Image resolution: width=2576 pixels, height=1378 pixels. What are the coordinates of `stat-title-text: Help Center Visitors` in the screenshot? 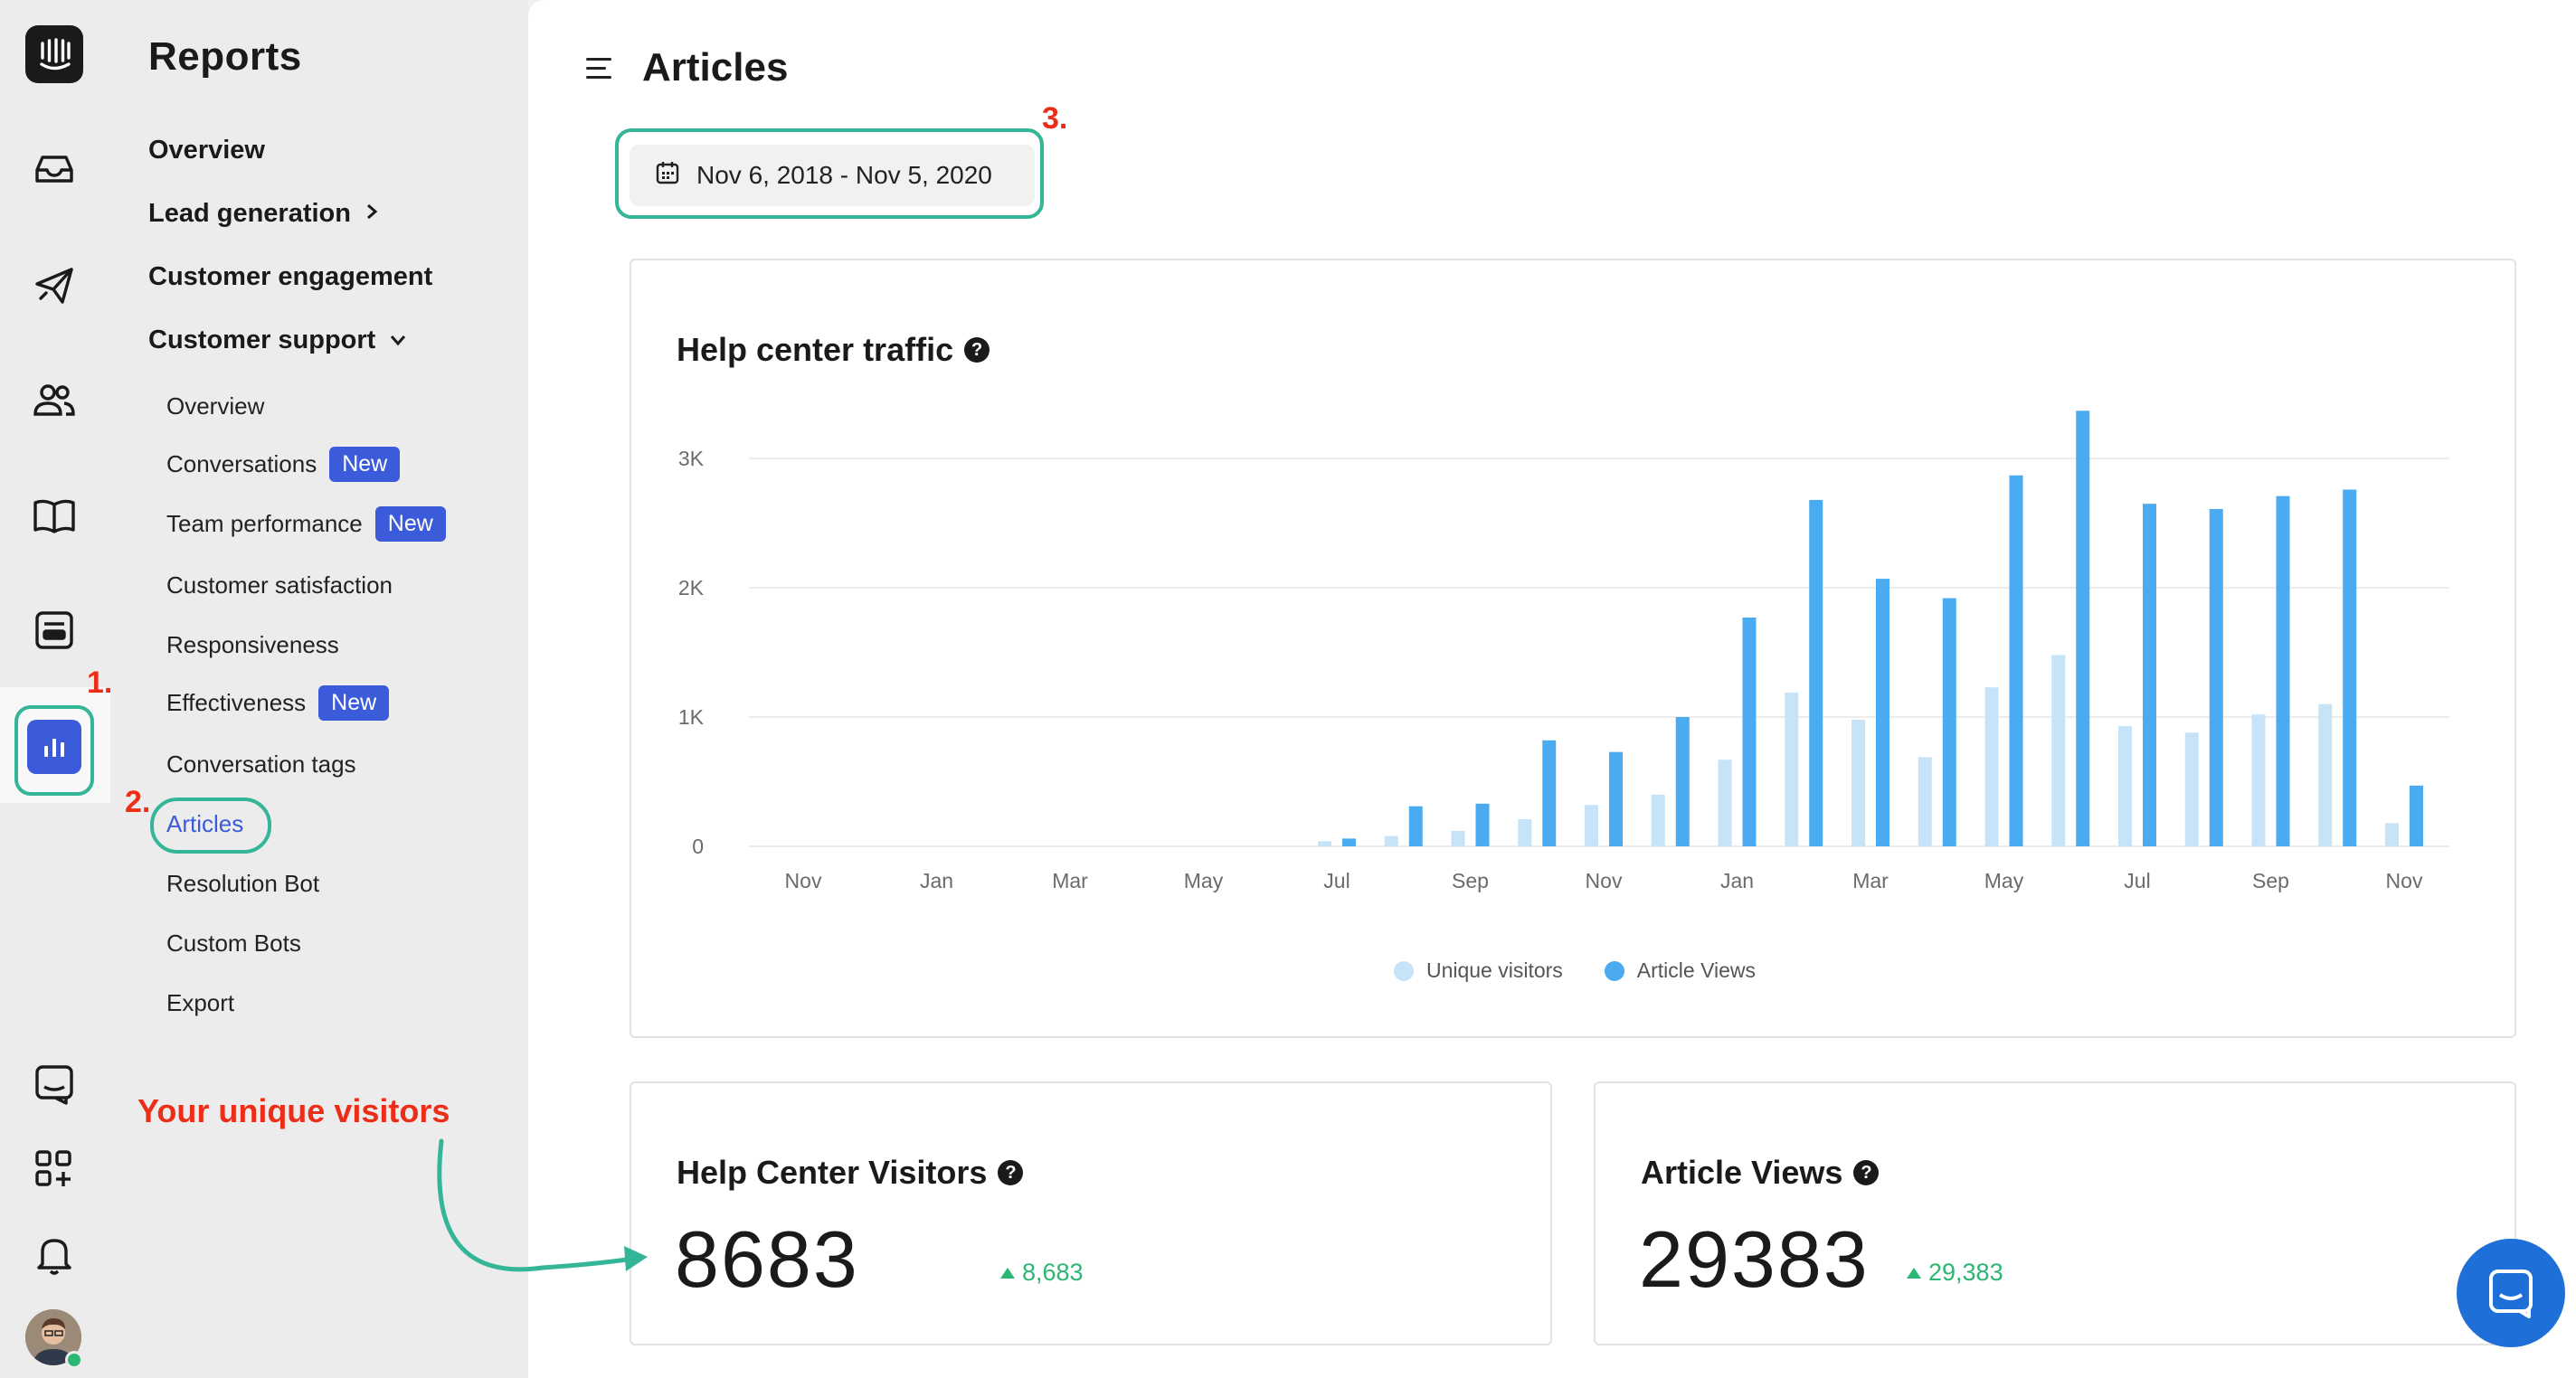 It's located at (832, 1172).